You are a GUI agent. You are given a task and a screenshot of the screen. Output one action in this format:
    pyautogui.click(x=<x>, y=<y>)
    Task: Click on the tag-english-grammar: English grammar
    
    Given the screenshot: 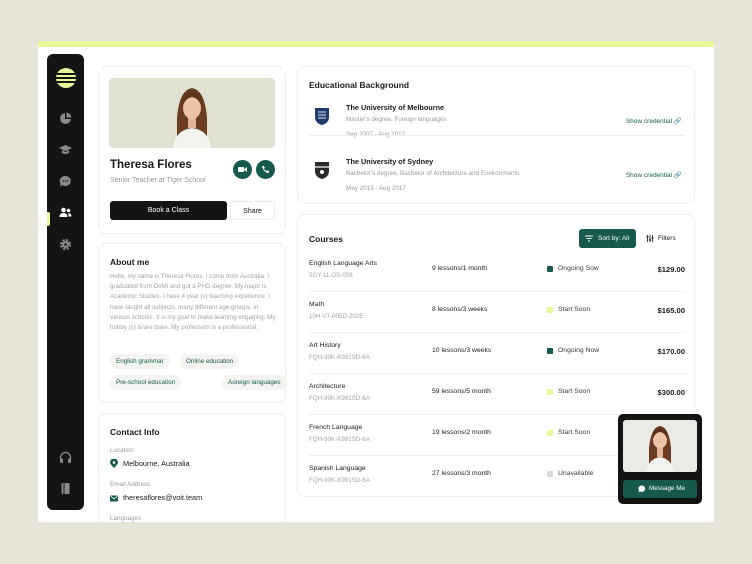 What is the action you would take?
    pyautogui.click(x=140, y=361)
    